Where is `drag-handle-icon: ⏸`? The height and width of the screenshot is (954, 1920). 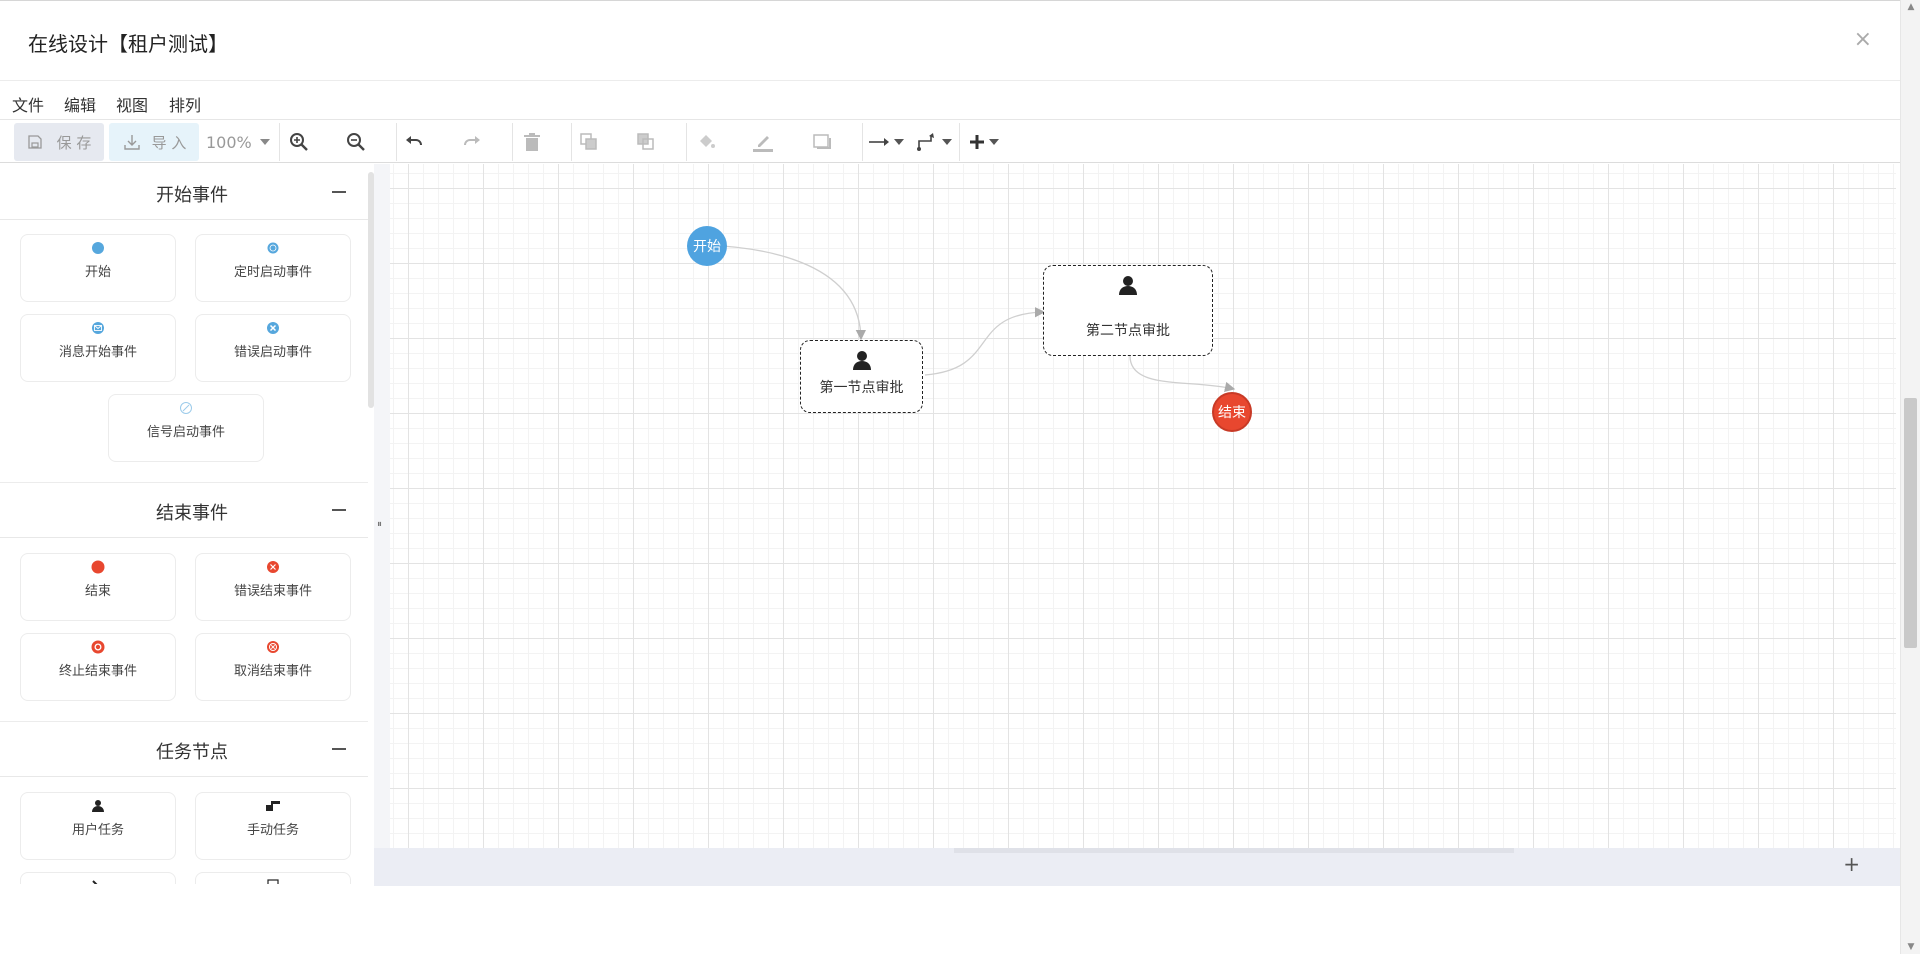 drag-handle-icon: ⏸ is located at coordinates (379, 524).